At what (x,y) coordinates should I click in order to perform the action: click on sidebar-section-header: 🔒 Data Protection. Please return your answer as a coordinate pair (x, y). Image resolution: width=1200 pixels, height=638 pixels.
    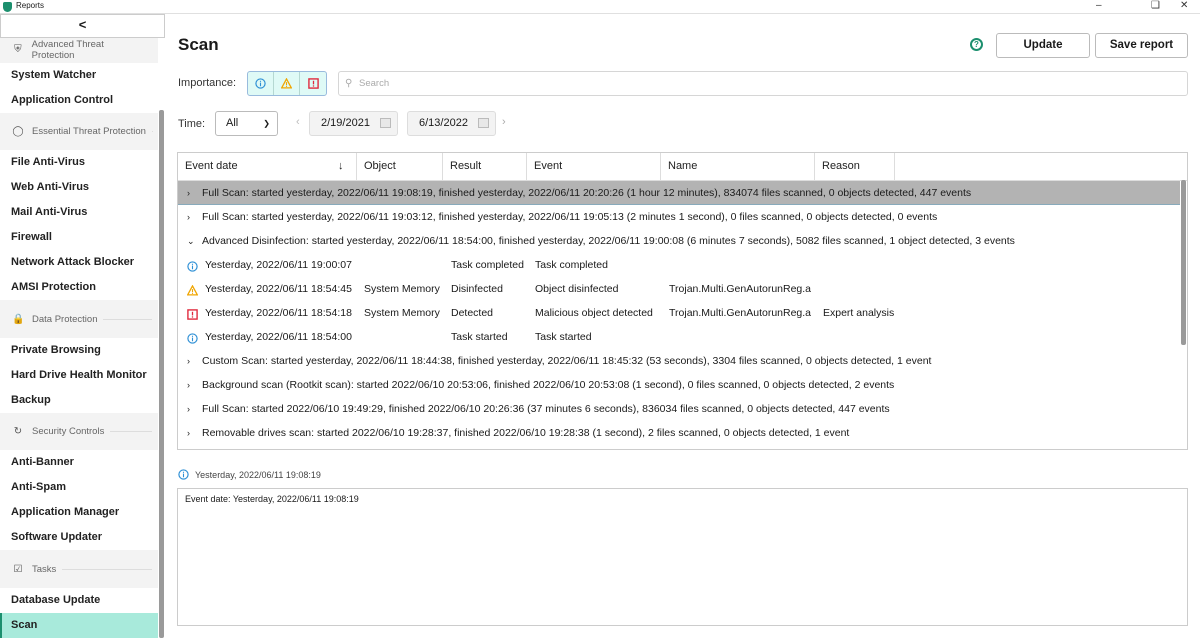
    Looking at the image, I should click on (79, 319).